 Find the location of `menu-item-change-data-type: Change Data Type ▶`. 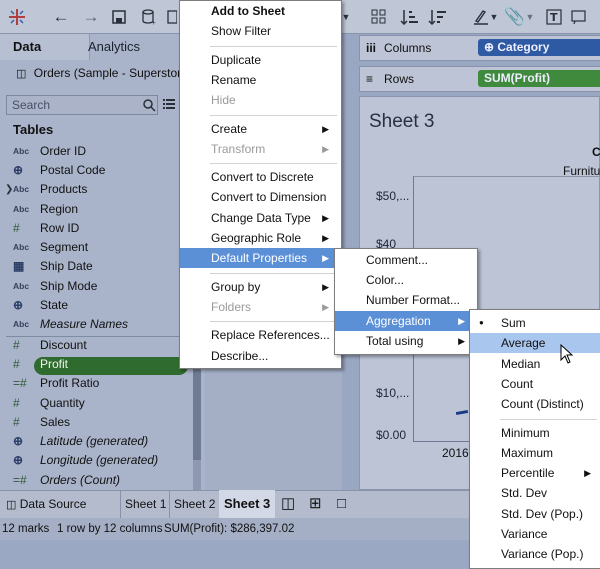

menu-item-change-data-type: Change Data Type ▶ is located at coordinates (260, 218).